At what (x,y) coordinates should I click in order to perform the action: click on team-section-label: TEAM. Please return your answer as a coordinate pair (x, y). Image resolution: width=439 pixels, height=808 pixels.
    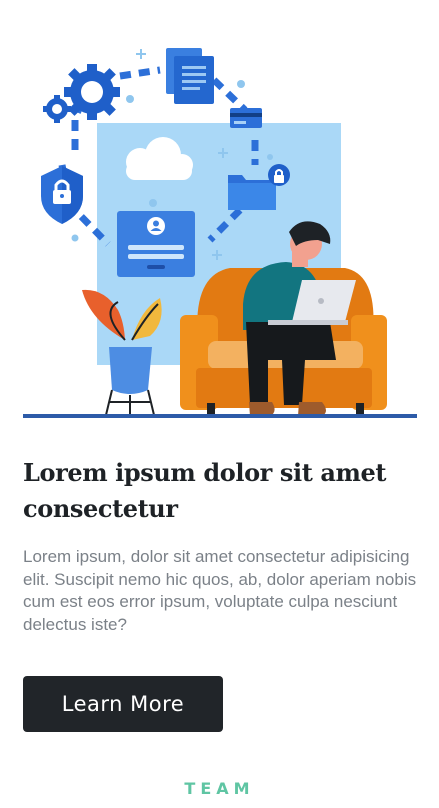
    Looking at the image, I should click on (219, 788).